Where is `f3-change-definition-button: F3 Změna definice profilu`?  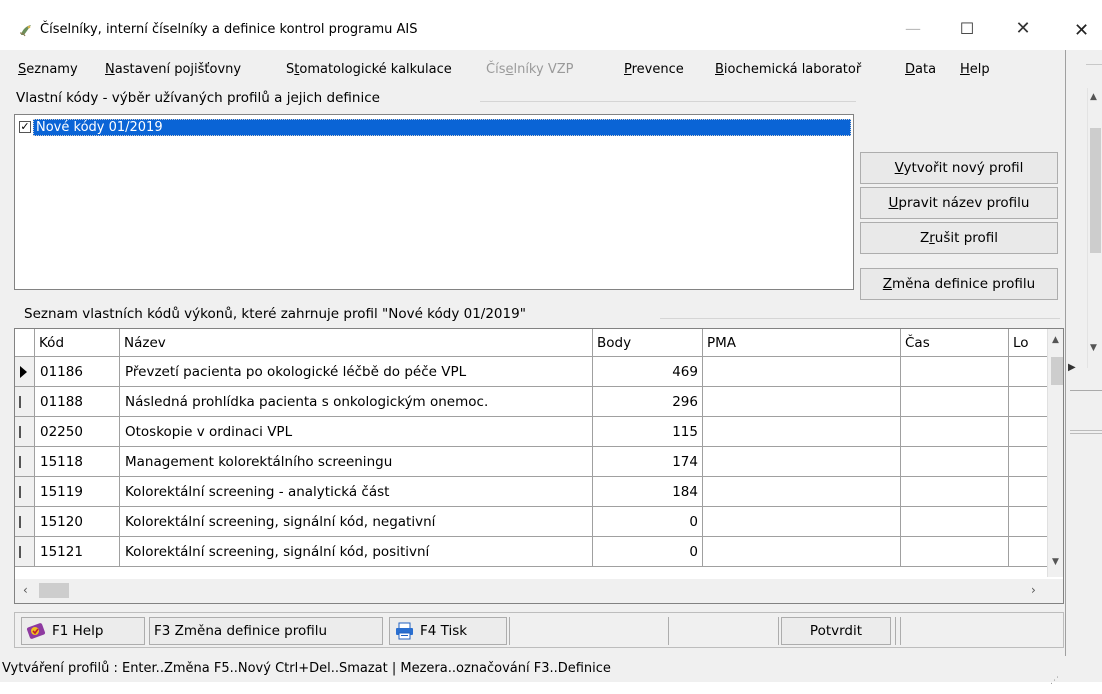 f3-change-definition-button: F3 Změna definice profilu is located at coordinates (266, 631).